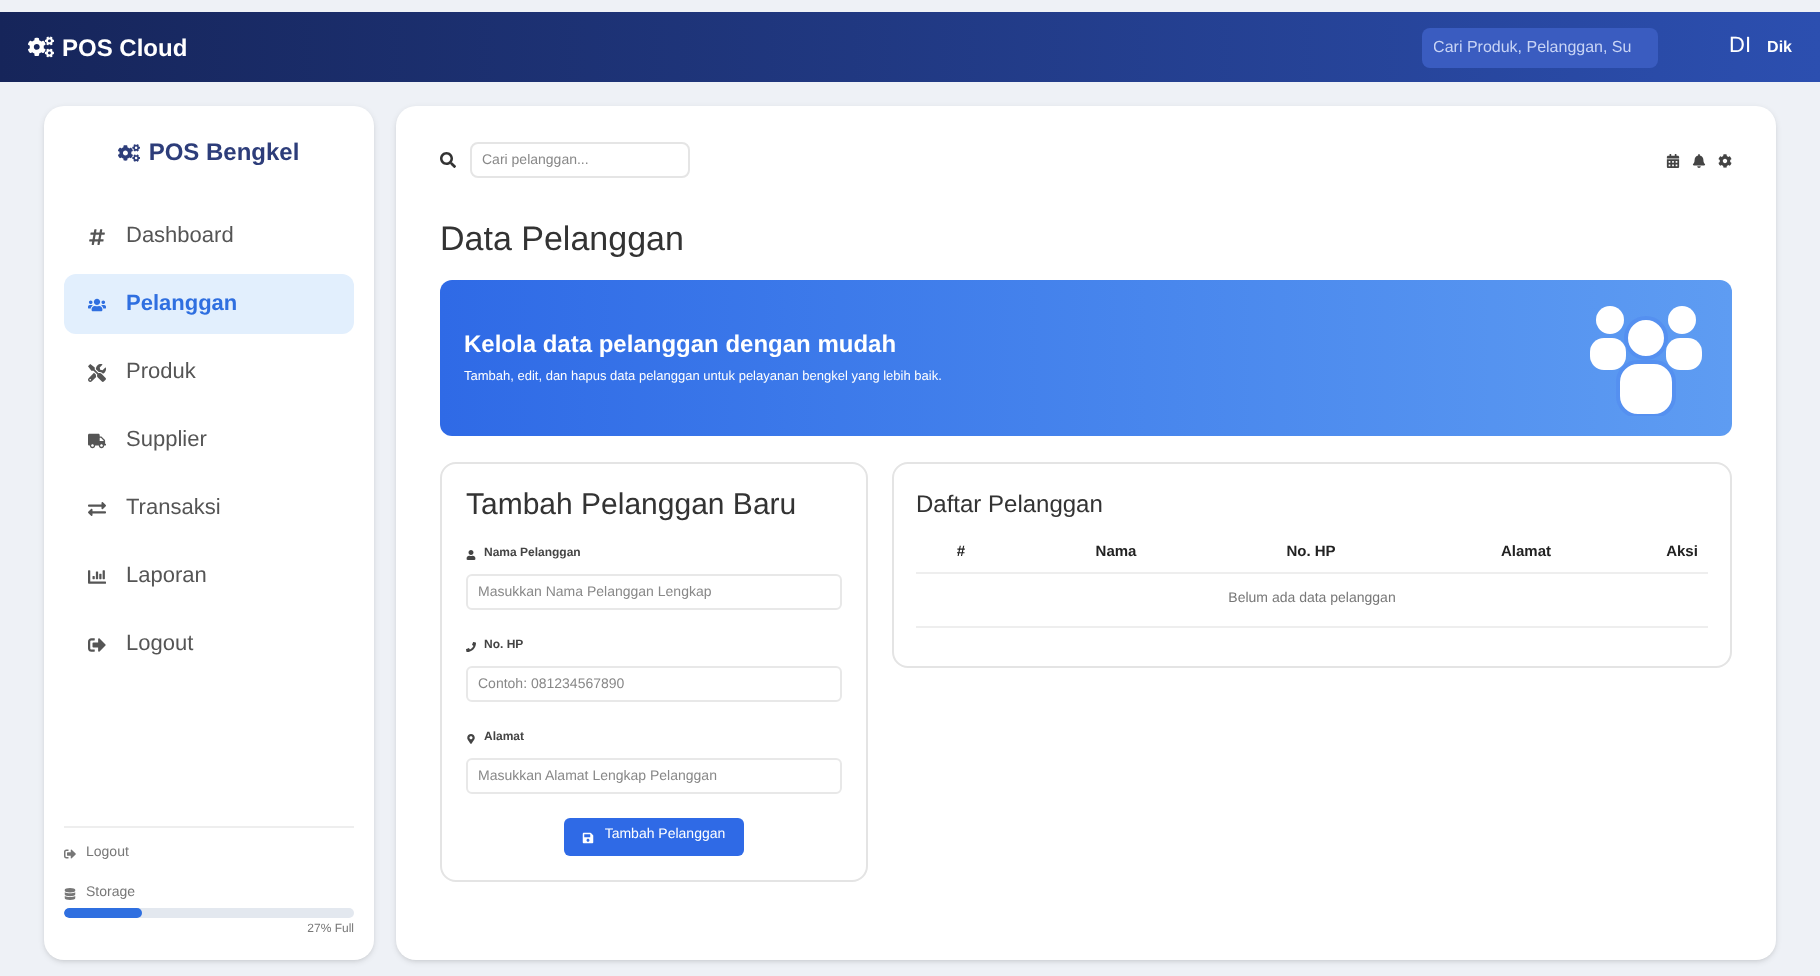 This screenshot has width=1820, height=976. Describe the element at coordinates (1740, 47) in the screenshot. I see `user-initials: DI` at that location.